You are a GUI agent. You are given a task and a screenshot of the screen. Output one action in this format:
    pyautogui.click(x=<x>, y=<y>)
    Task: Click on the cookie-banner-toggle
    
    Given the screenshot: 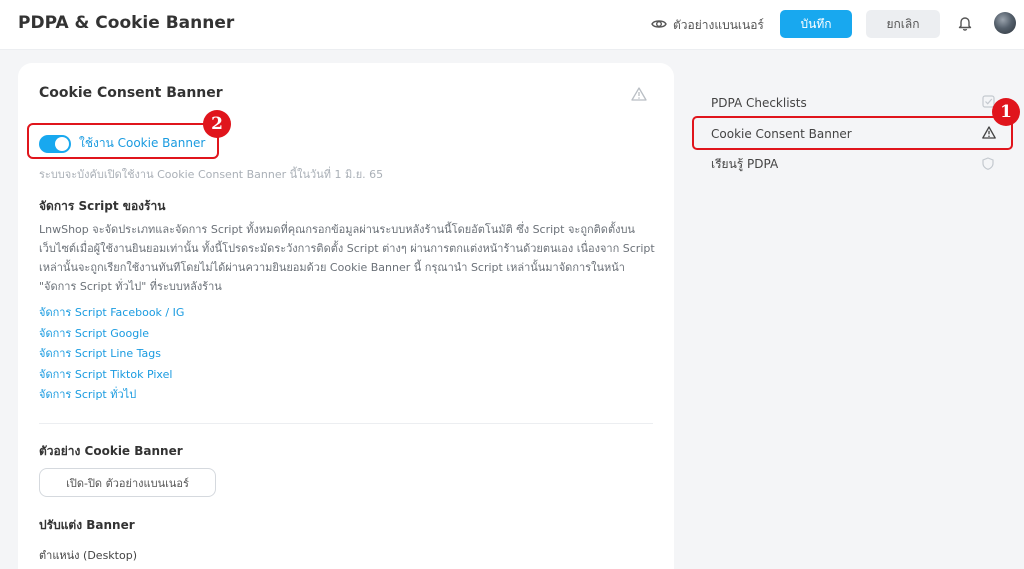 What is the action you would take?
    pyautogui.click(x=55, y=143)
    